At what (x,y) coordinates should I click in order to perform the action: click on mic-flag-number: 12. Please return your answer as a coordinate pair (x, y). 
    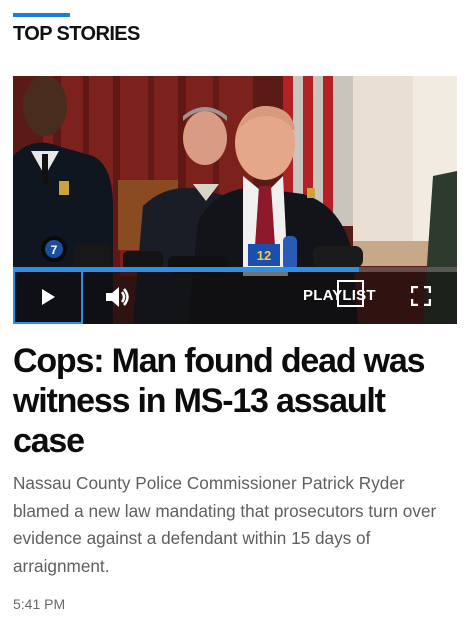
    Looking at the image, I should click on (264, 255).